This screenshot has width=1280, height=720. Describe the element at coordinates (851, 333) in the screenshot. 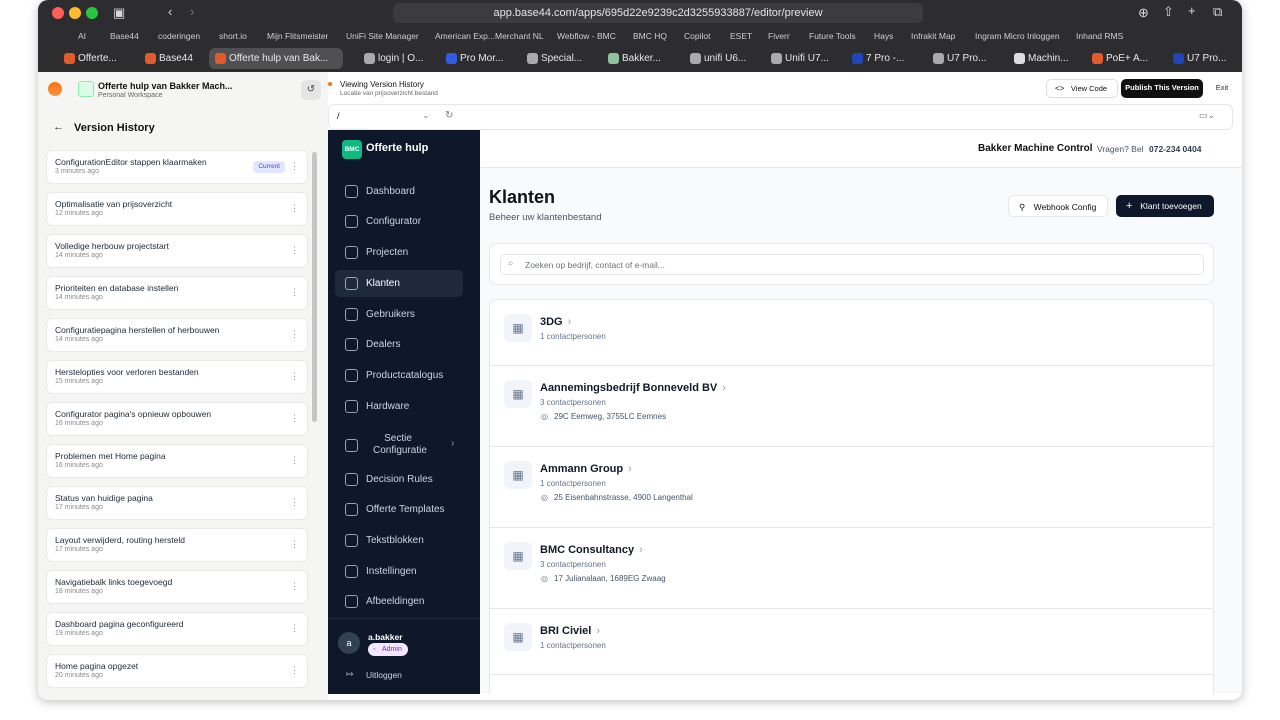

I see `client-row: ▦ 3DG › 1 contactpersonen` at that location.